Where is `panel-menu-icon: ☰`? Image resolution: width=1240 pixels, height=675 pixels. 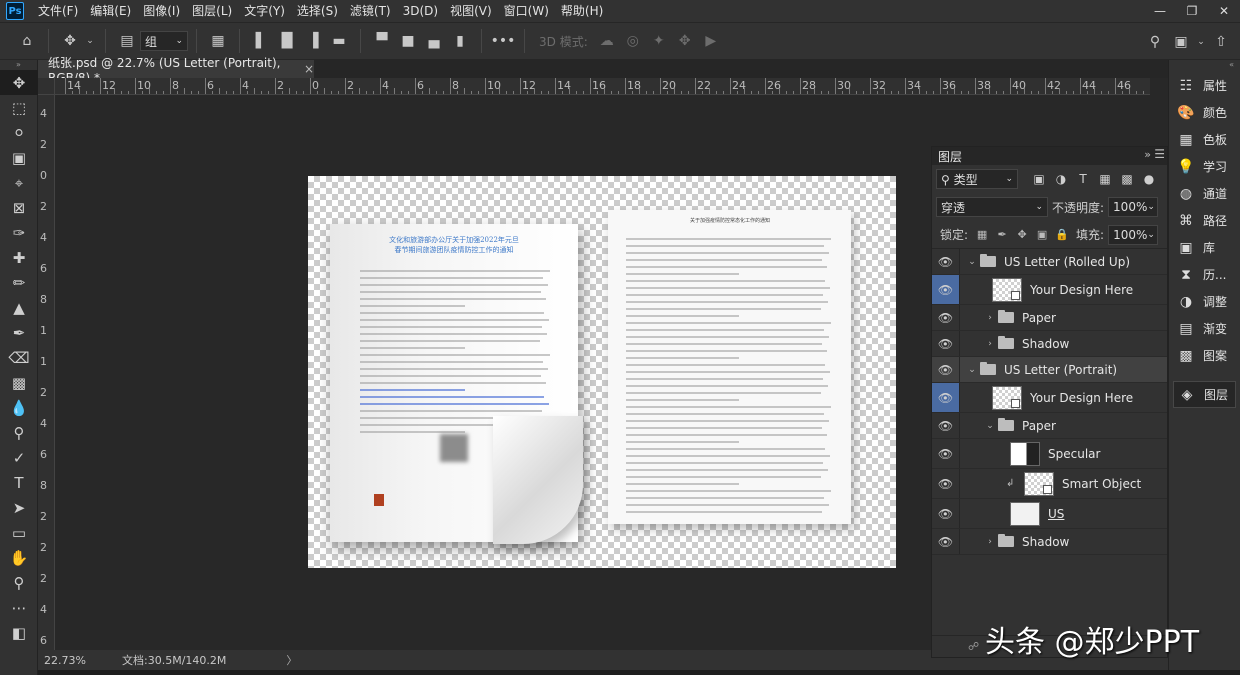
panel-menu-icon: ☰ is located at coordinates (1159, 154).